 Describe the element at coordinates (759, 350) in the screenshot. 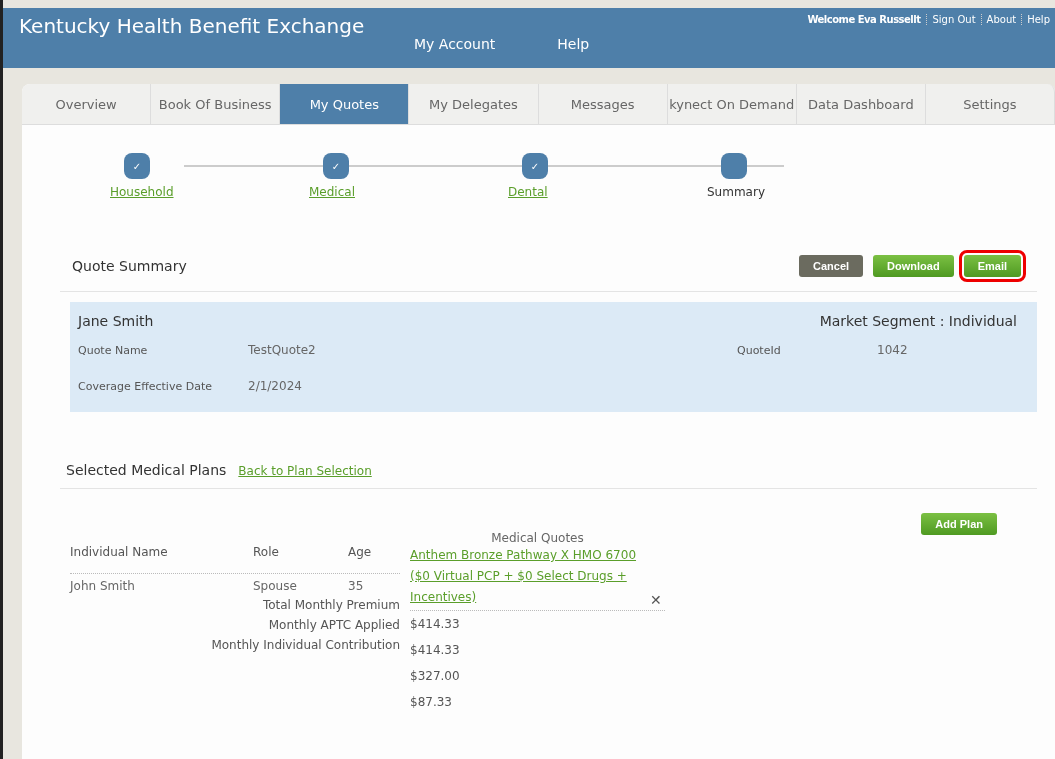

I see `field-label: QuoteId` at that location.